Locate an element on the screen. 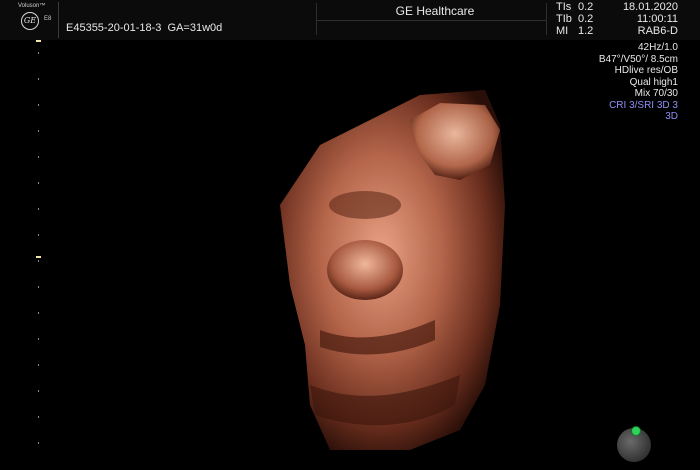  depth-scale is located at coordinates (40, 250).